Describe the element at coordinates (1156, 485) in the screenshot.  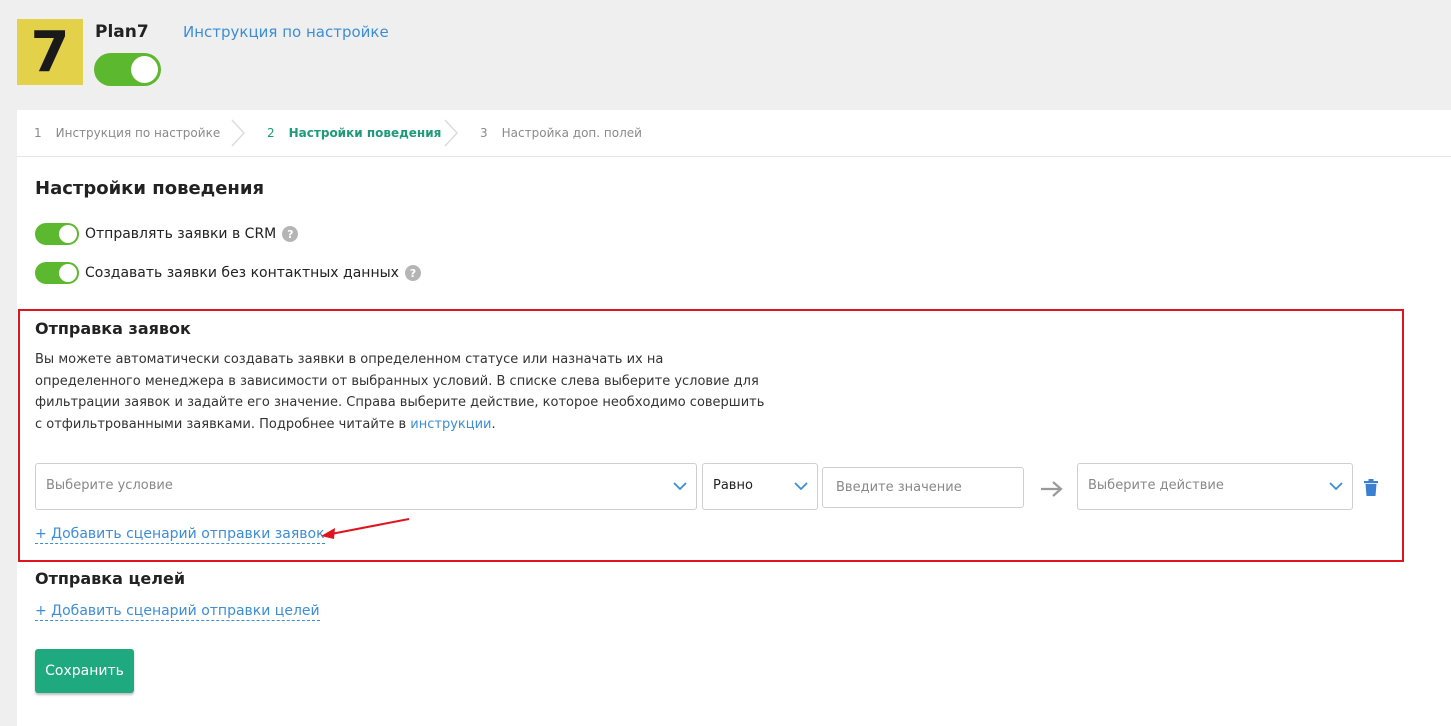
I see `action-placeholder: Выберите действие` at that location.